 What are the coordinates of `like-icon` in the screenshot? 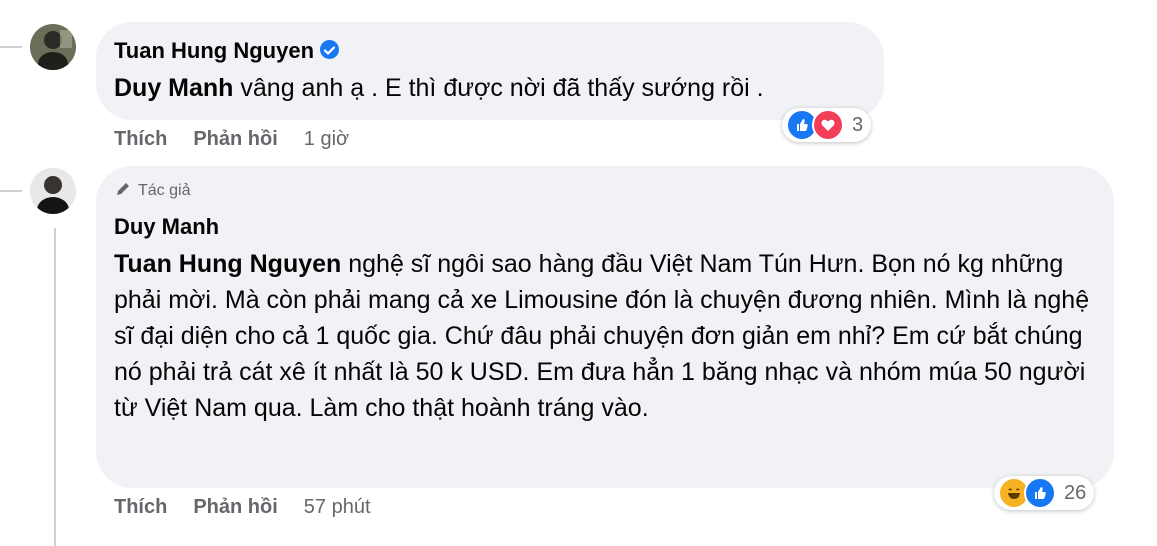 It's located at (1040, 493).